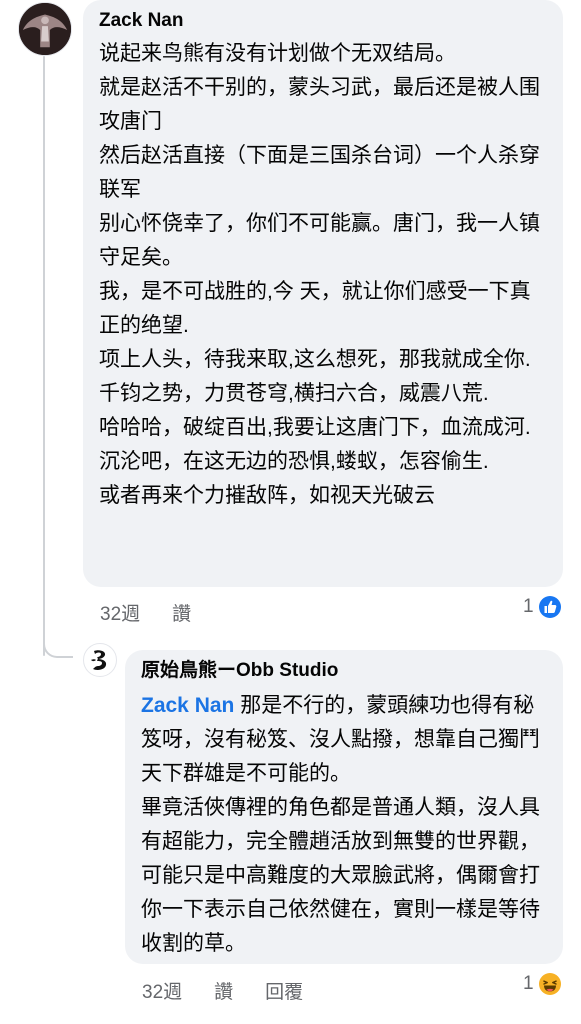 The width and height of the screenshot is (581, 1024). I want to click on reply-actions: 32週 讚 回覆, so click(238, 990).